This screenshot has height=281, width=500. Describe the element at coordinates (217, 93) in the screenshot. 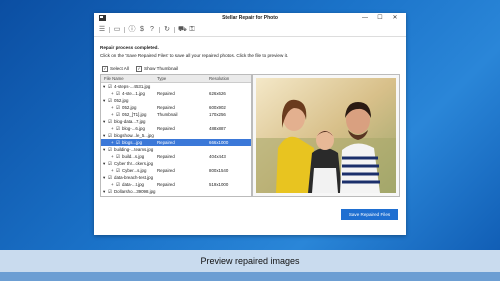

I see `file-resolution: 626x626` at that location.